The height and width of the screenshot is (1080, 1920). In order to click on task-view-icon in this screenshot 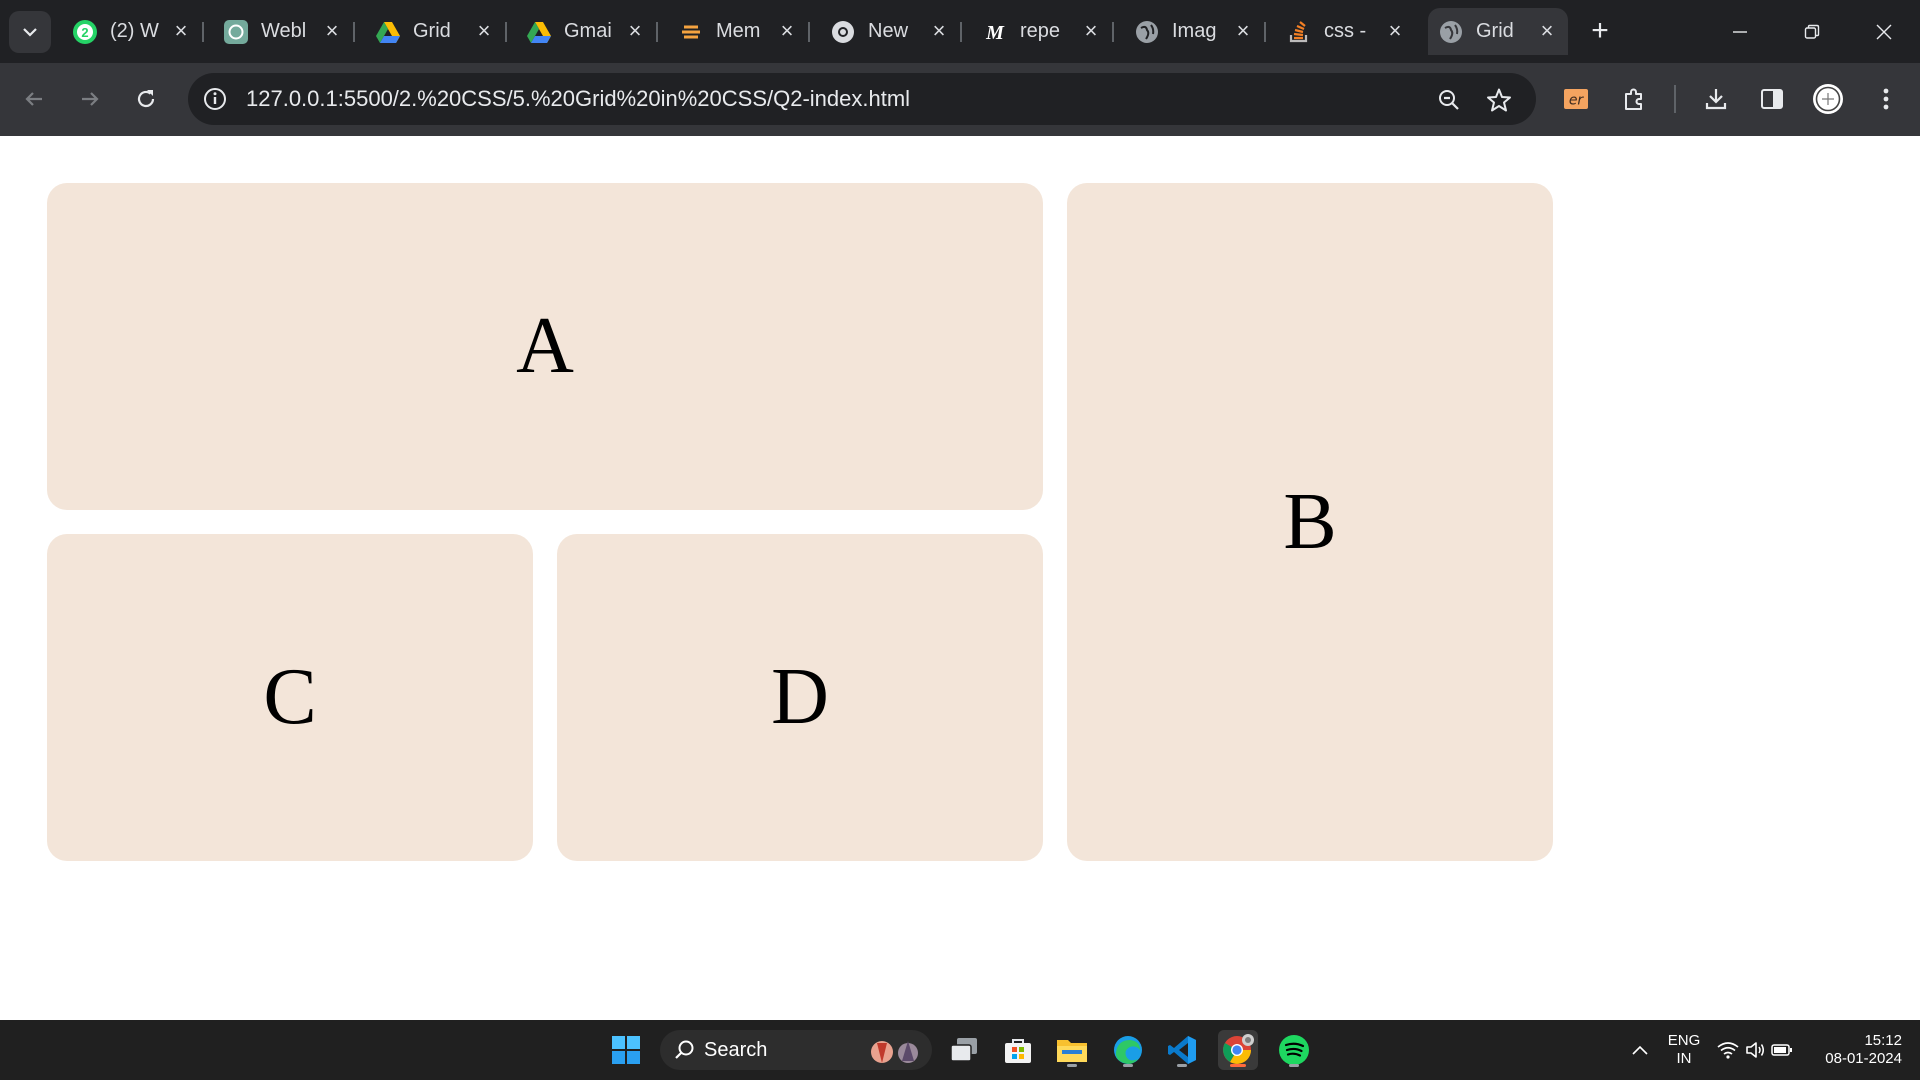, I will do `click(963, 1050)`.